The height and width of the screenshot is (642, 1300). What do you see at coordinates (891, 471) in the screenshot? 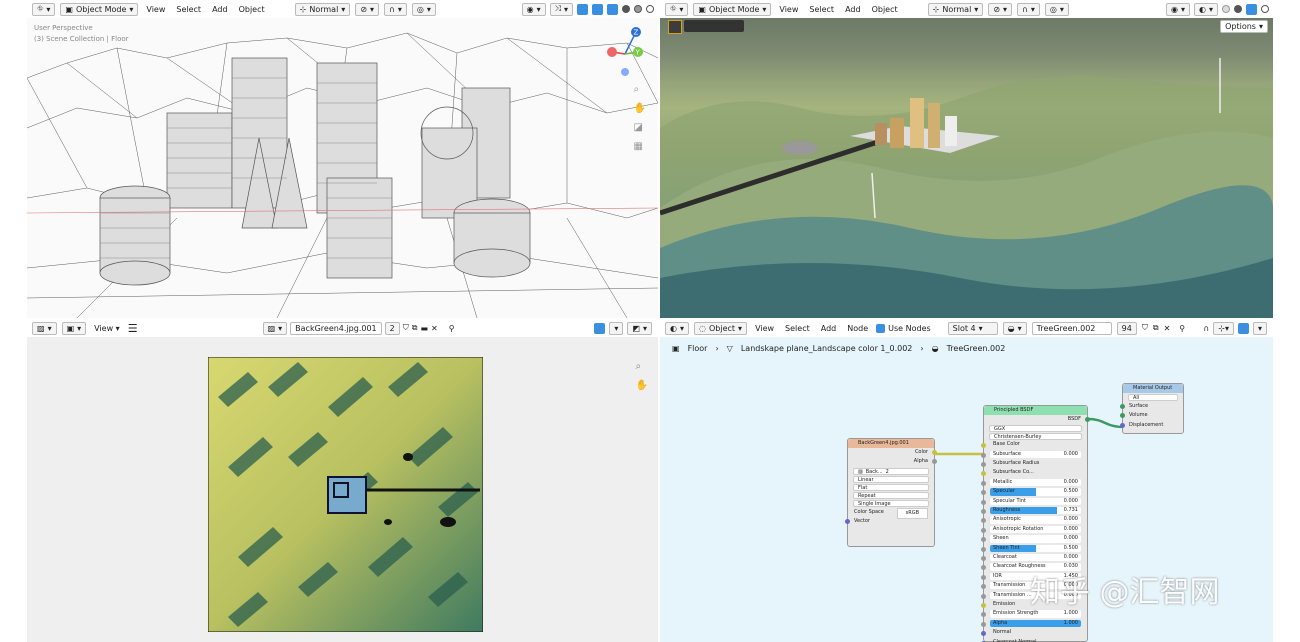
I see `node-image-selector: ▨ Back... 2` at bounding box center [891, 471].